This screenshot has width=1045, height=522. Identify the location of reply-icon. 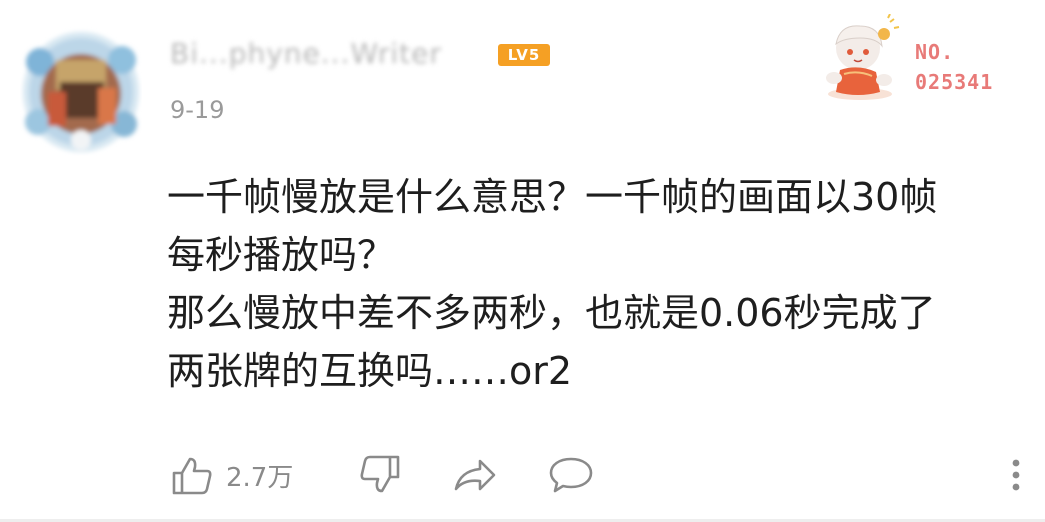
(571, 475).